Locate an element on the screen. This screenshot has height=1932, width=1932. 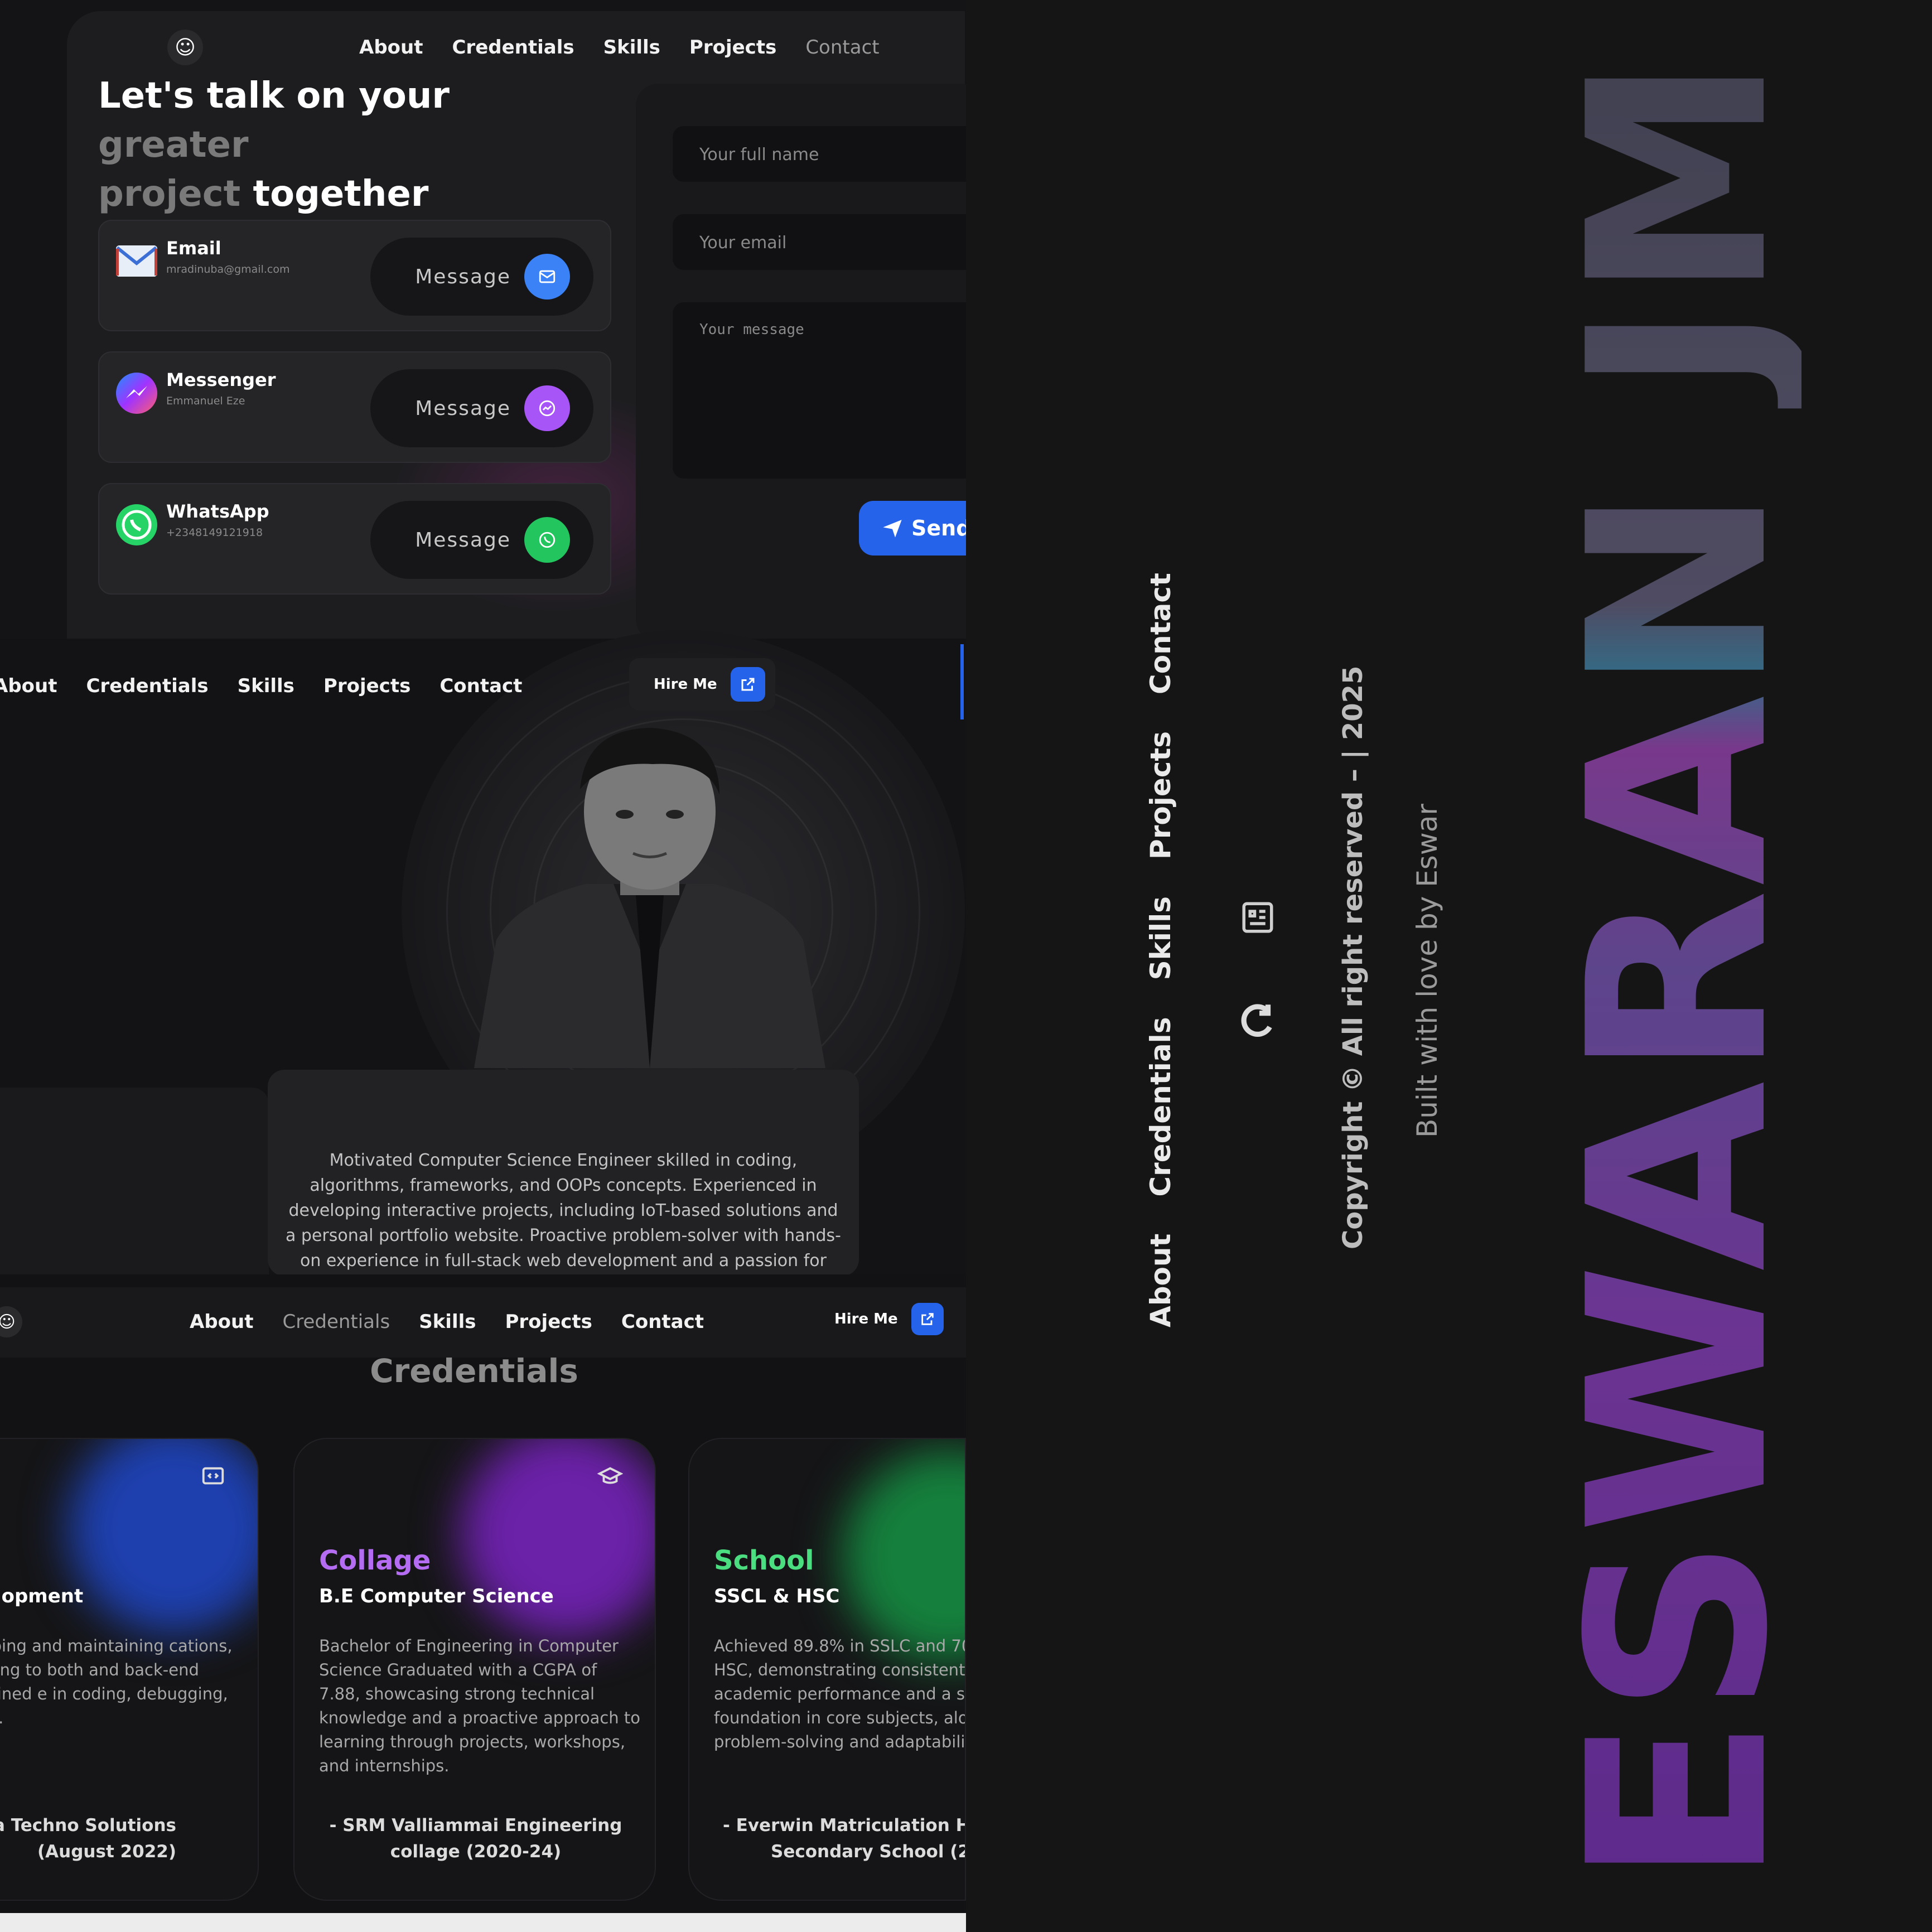
whatsapp-number: +2348149121918 is located at coordinates (214, 533).